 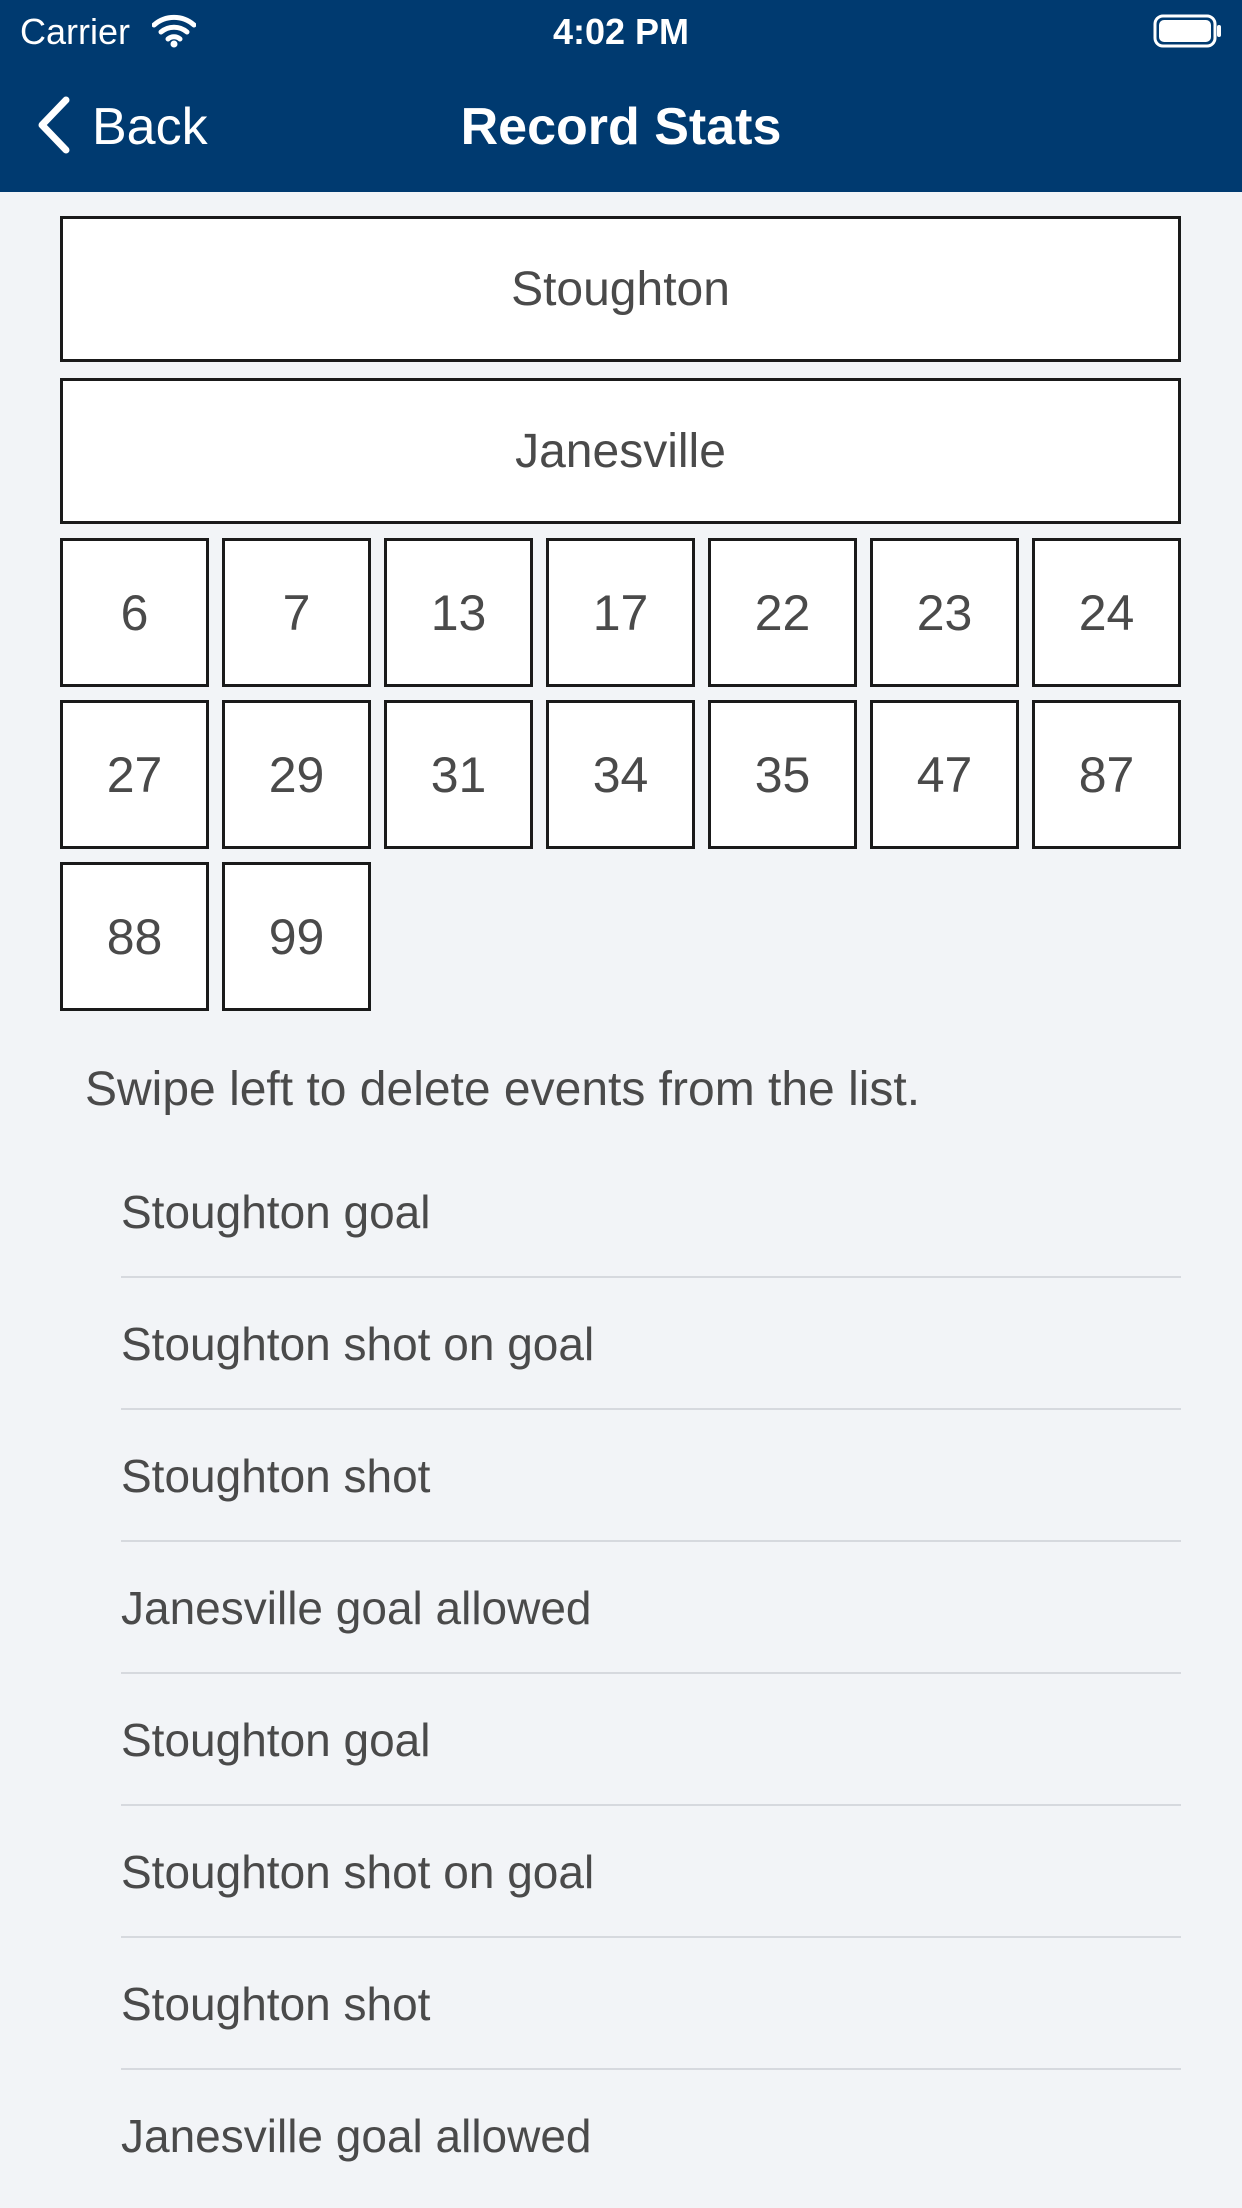 What do you see at coordinates (1188, 33) in the screenshot?
I see `battery-icon` at bounding box center [1188, 33].